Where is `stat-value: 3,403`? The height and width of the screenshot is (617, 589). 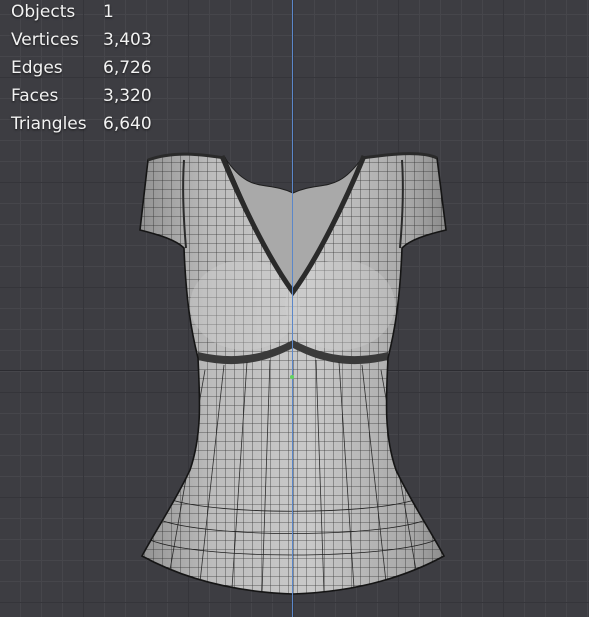
stat-value: 3,403 is located at coordinates (127, 40).